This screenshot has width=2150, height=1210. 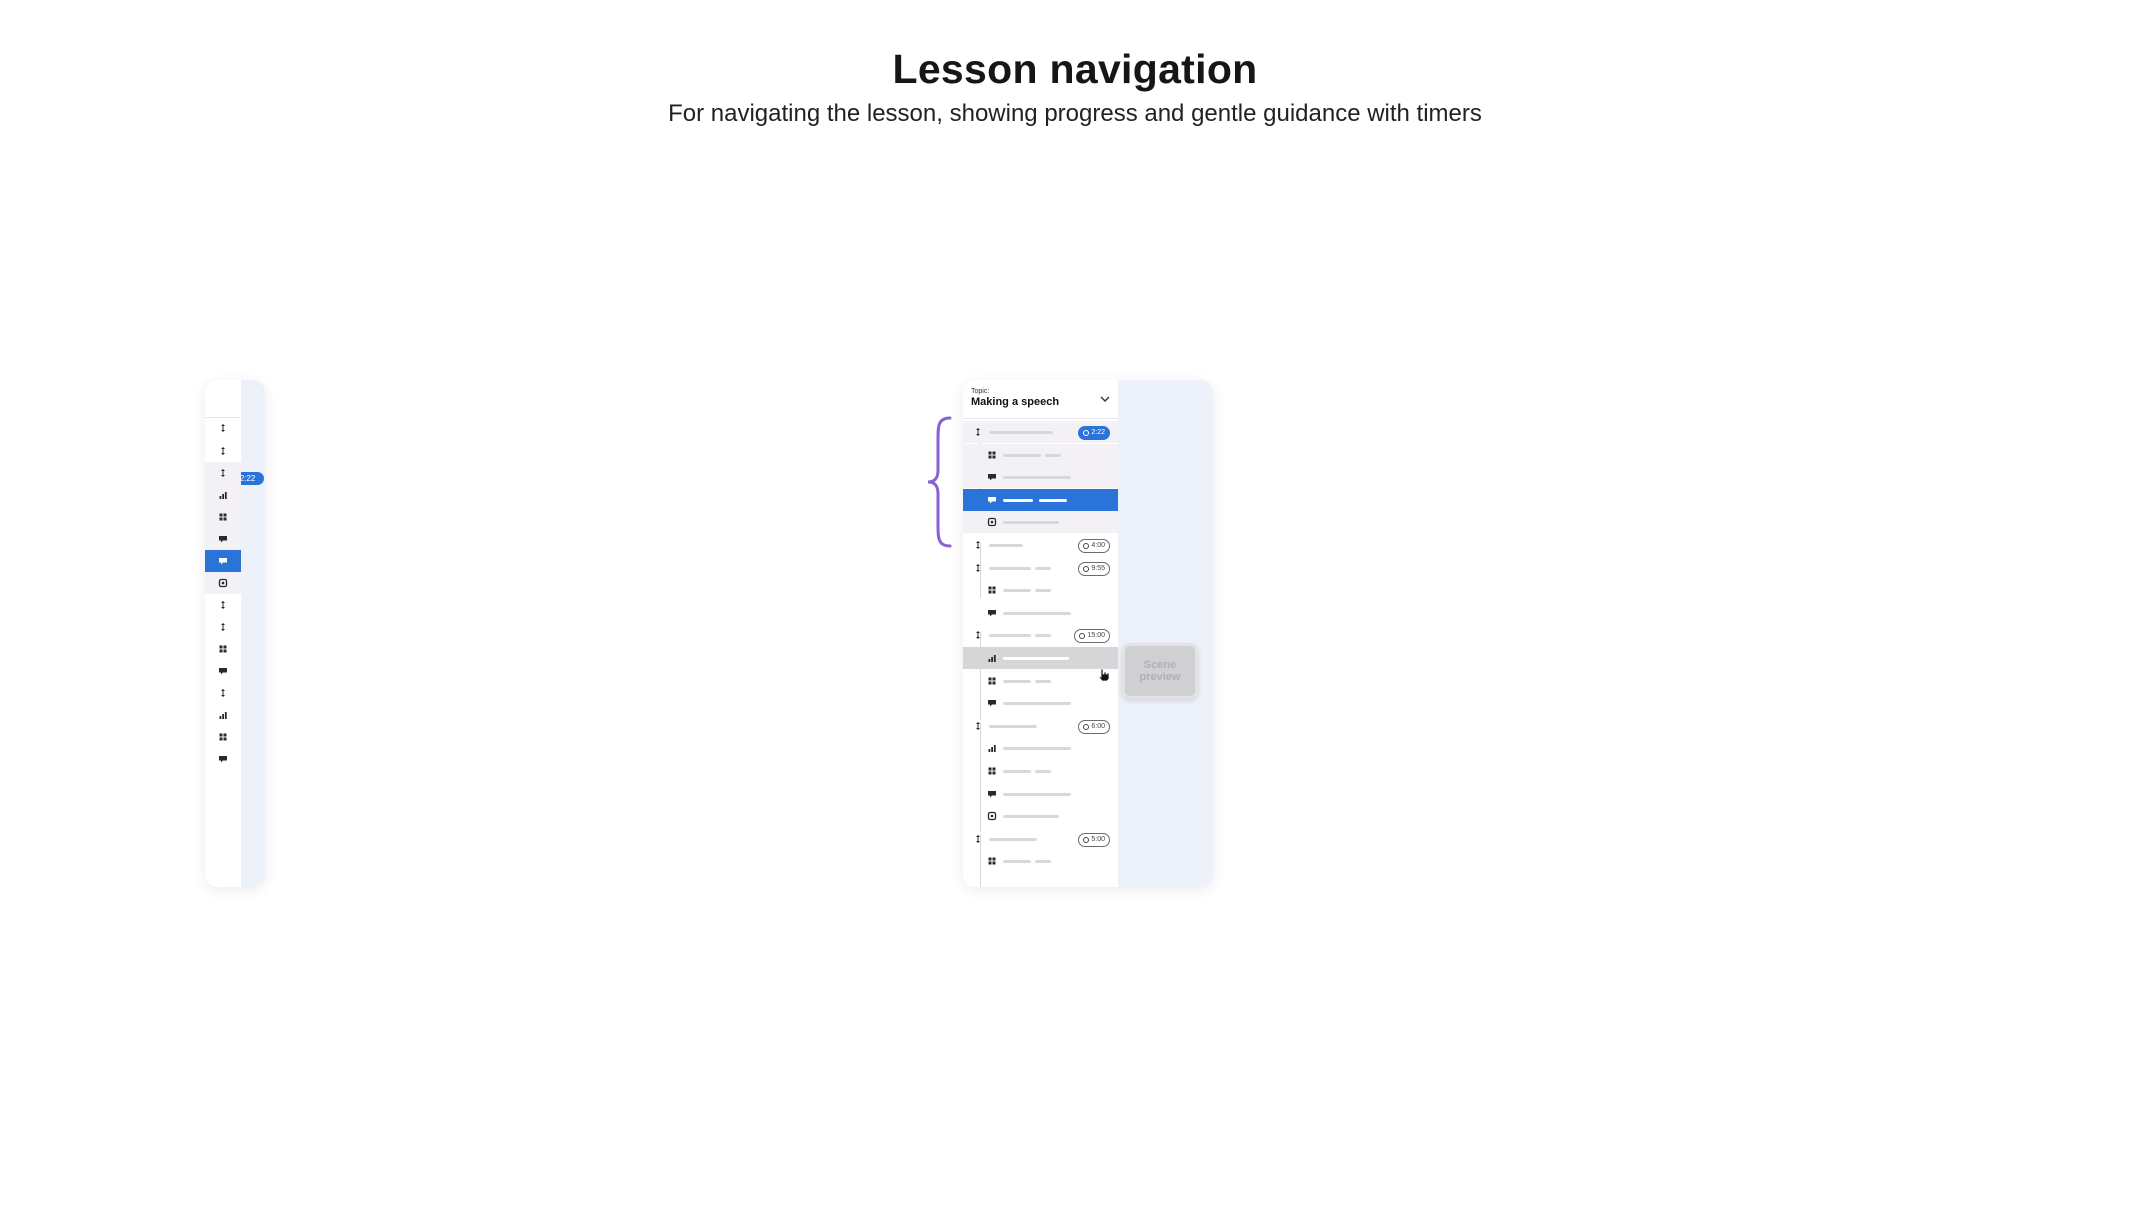 I want to click on lesson-section-row: 6:00, so click(x=1040, y=726).